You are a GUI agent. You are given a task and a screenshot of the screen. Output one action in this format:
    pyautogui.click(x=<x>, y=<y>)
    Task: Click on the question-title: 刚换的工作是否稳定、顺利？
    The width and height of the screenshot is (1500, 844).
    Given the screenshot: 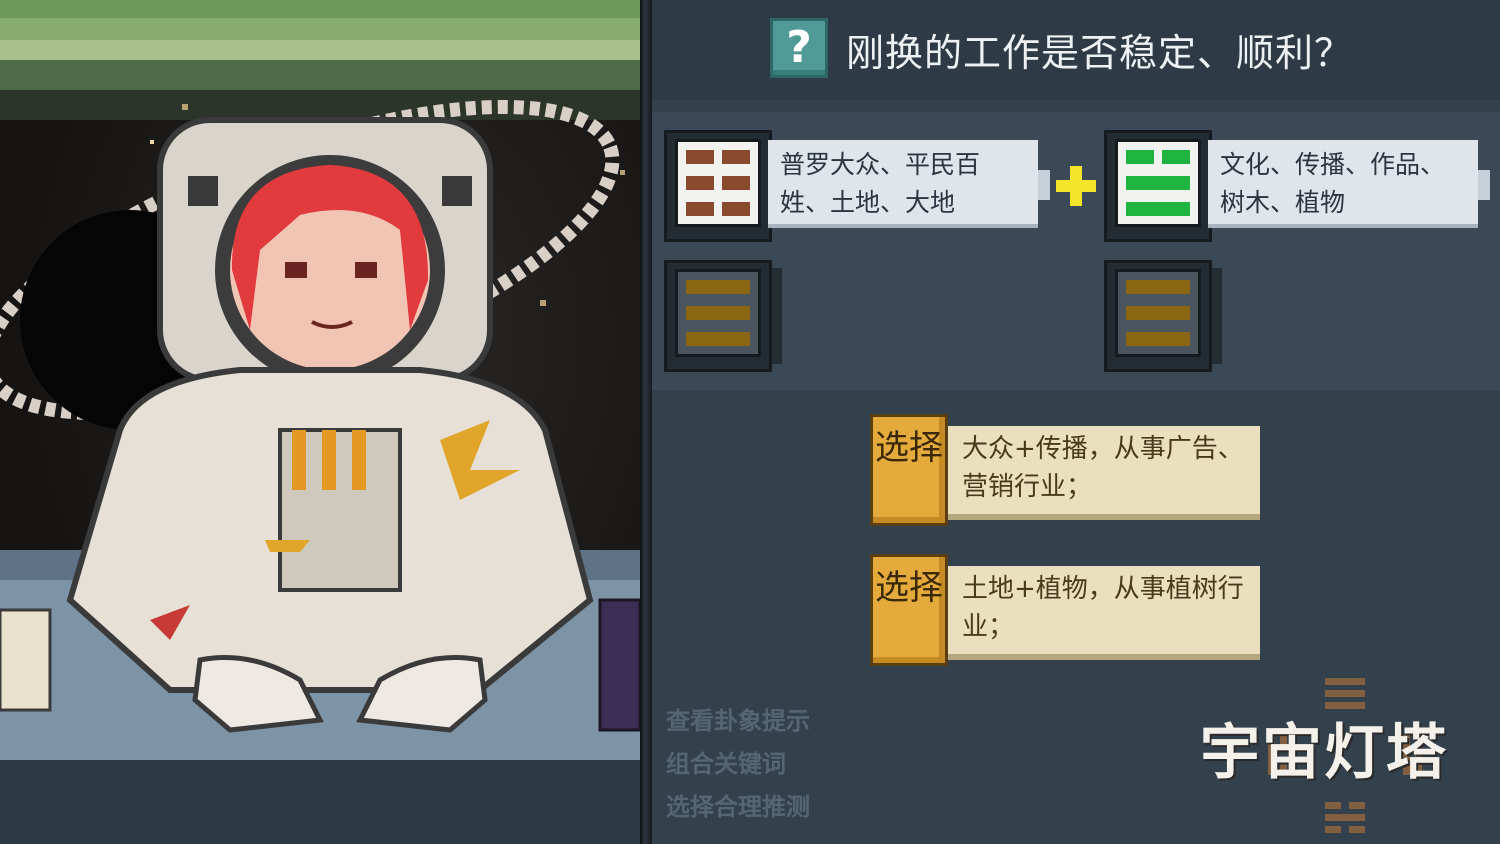 What is the action you would take?
    pyautogui.click(x=1100, y=53)
    